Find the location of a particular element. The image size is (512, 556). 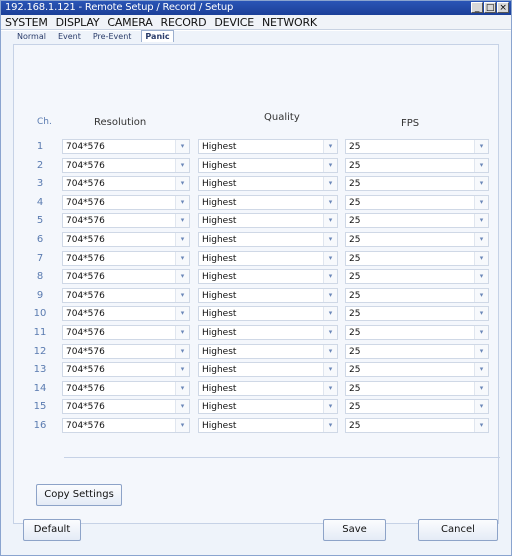

tab-event: Event is located at coordinates (69, 37).